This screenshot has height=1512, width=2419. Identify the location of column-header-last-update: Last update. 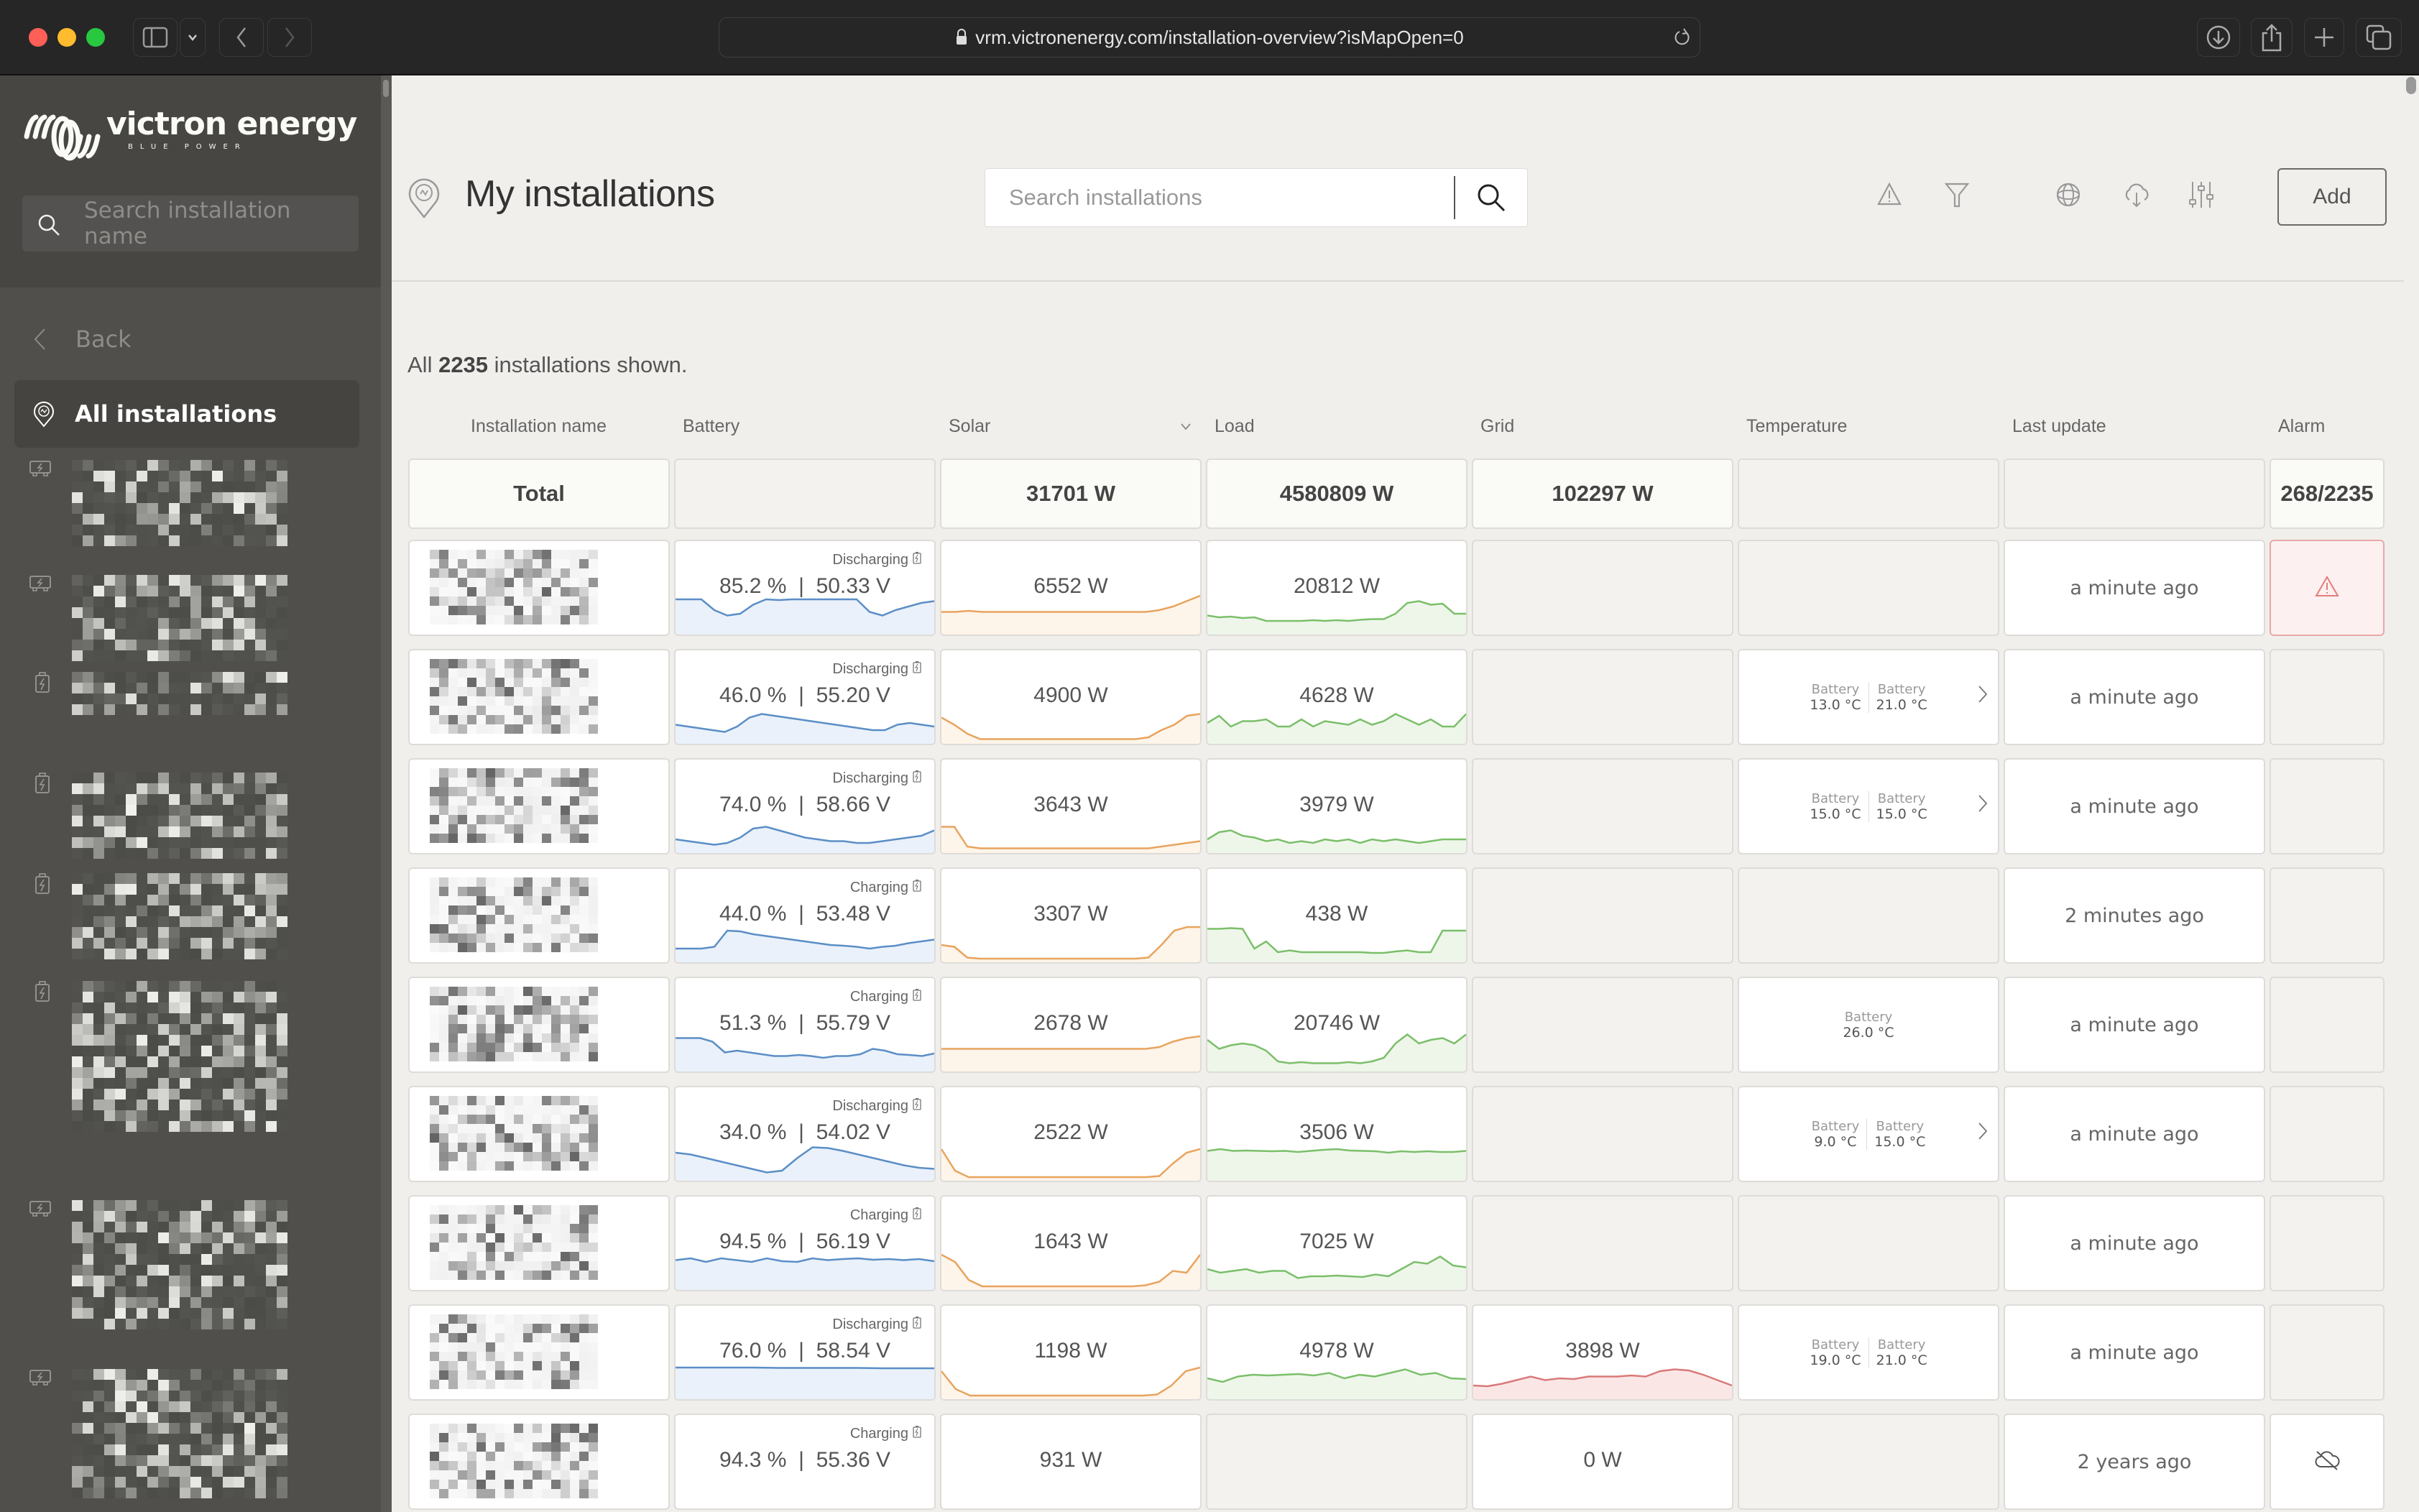
(2059, 427).